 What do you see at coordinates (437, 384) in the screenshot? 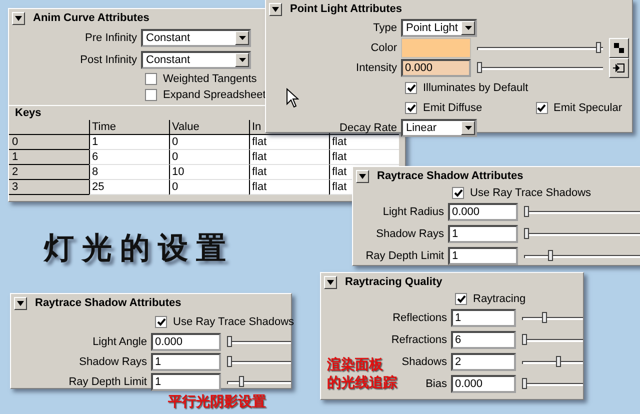
I see `field-label: Bias` at bounding box center [437, 384].